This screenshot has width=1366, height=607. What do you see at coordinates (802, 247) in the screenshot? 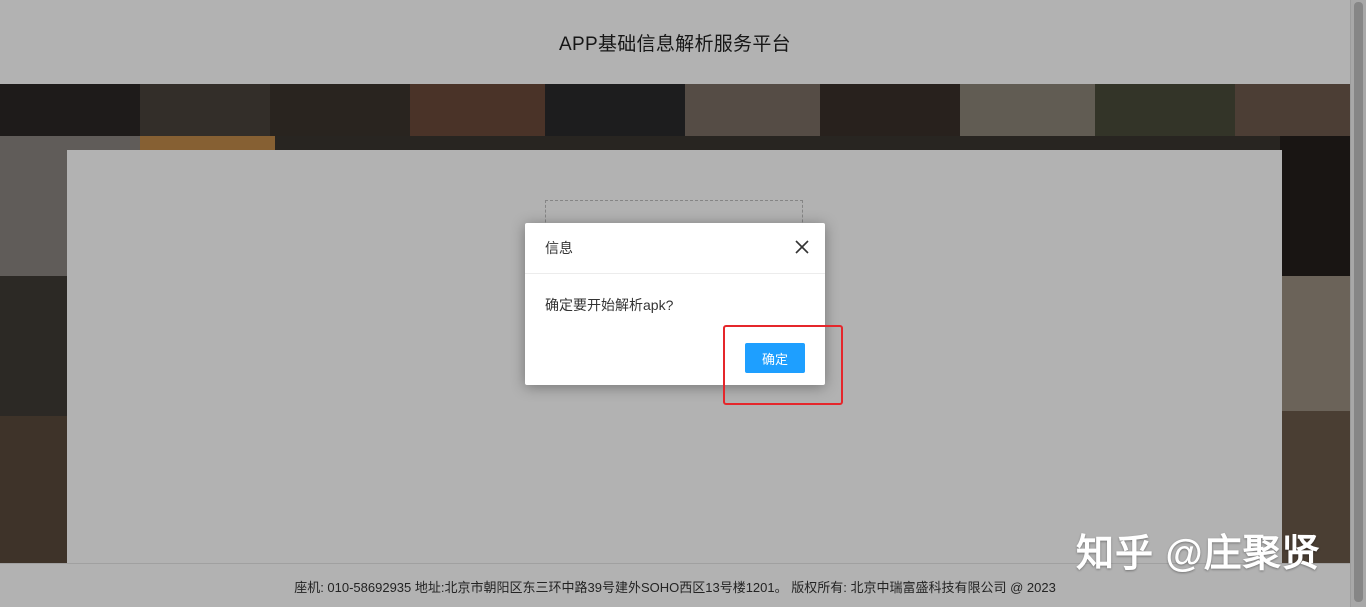
I see `close-icon` at bounding box center [802, 247].